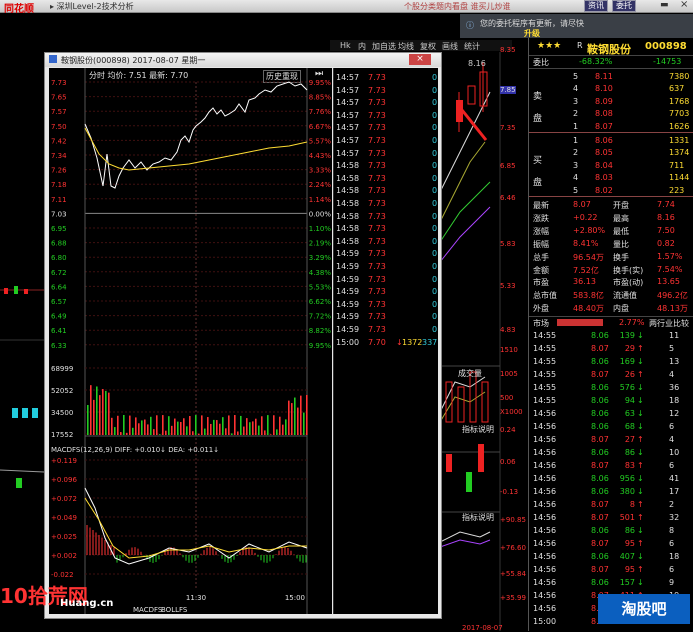  Describe the element at coordinates (345, 45) in the screenshot. I see `tool-hk: Hk` at that location.